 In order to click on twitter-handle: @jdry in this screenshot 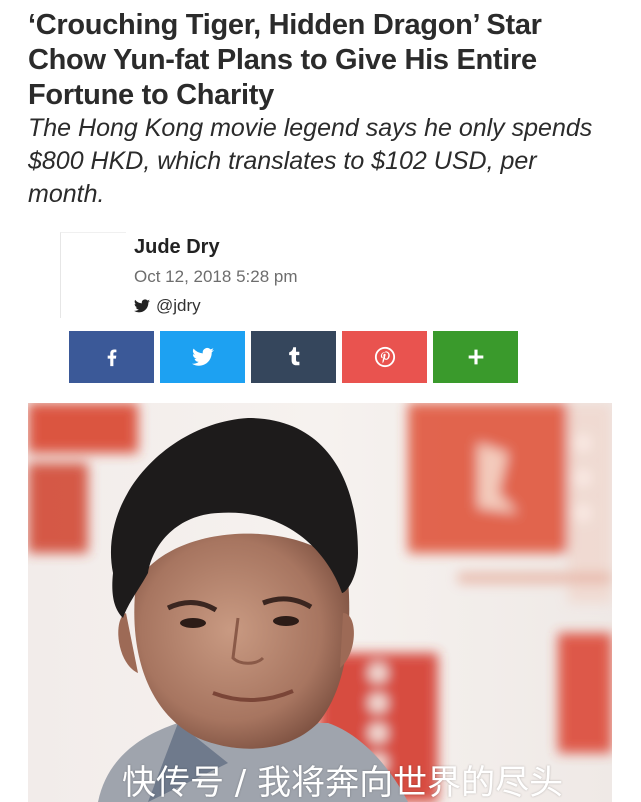, I will do `click(178, 305)`.